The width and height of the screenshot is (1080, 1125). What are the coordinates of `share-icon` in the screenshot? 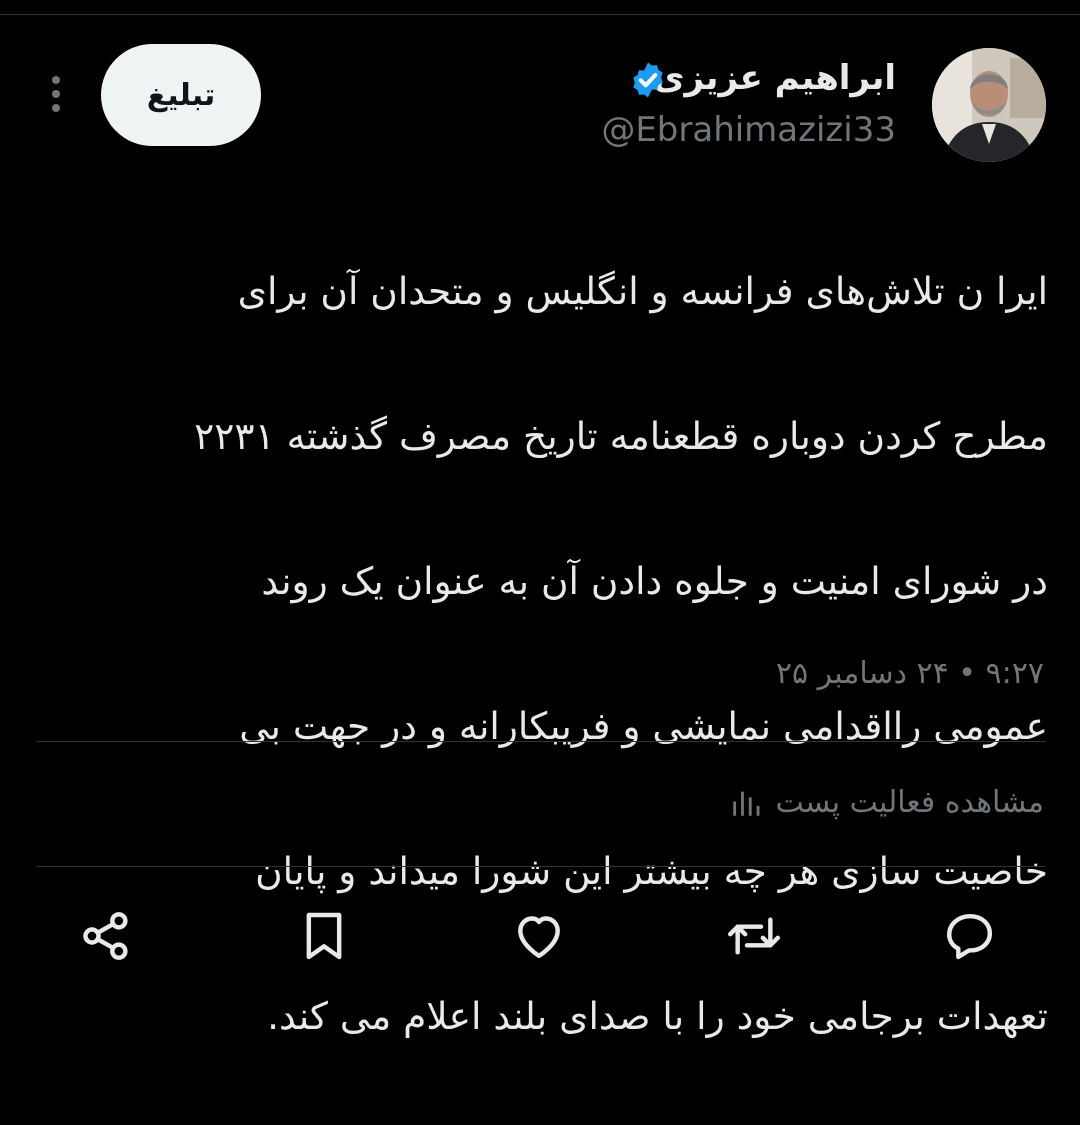 It's located at (105, 936).